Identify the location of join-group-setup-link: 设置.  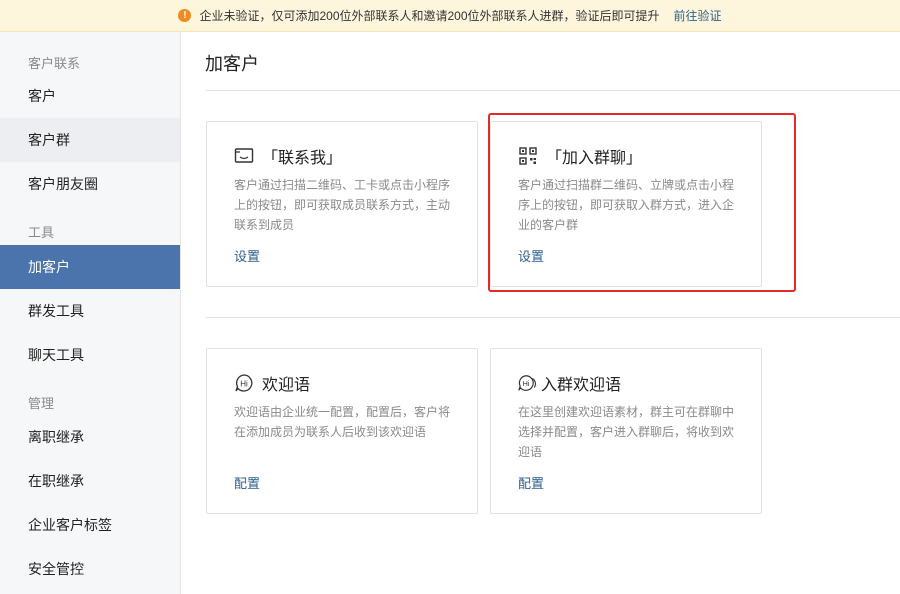
(531, 255).